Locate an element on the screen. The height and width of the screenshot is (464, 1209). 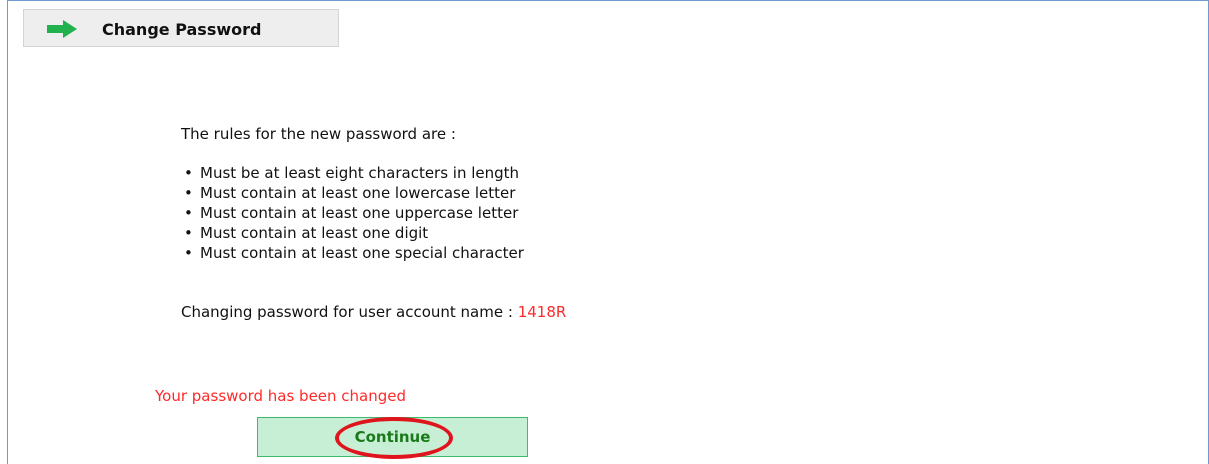
continue-button: Continue is located at coordinates (392, 437).